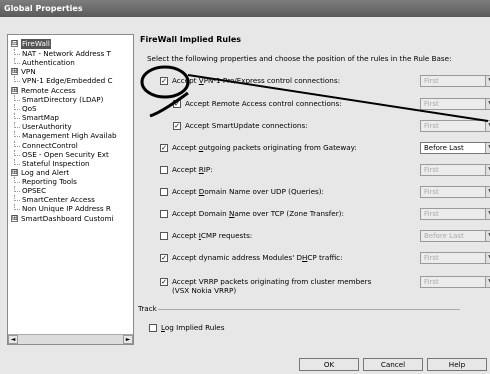  I want to click on help-button: Help, so click(457, 364).